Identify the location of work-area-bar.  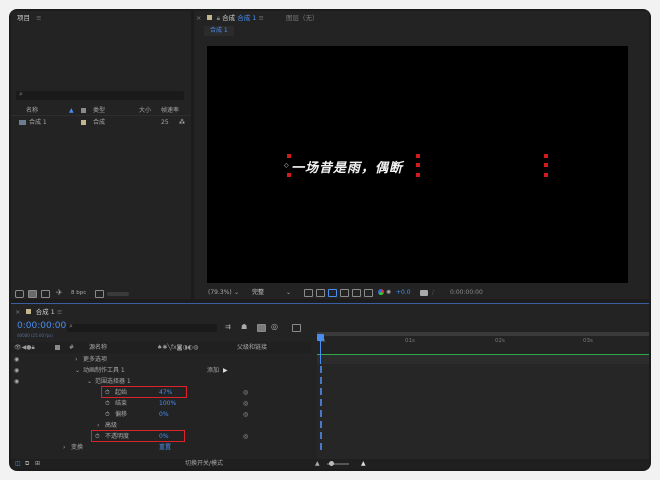
(483, 334).